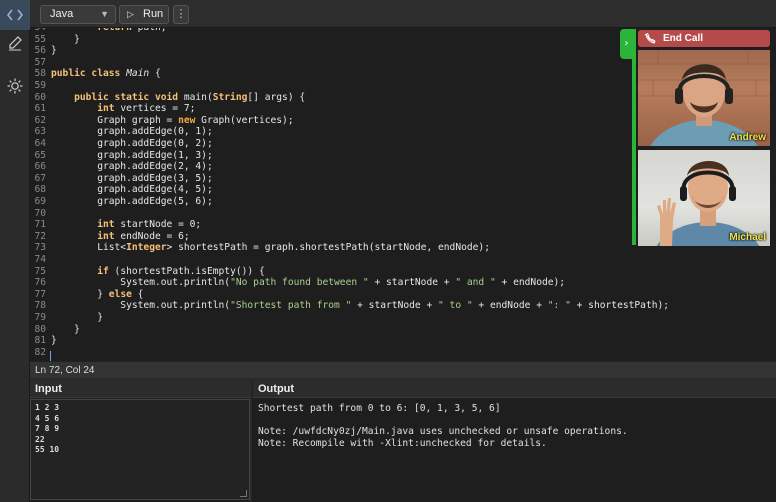 Image resolution: width=776 pixels, height=502 pixels. Describe the element at coordinates (704, 98) in the screenshot. I see `participant-video-andrew: Andrew` at that location.